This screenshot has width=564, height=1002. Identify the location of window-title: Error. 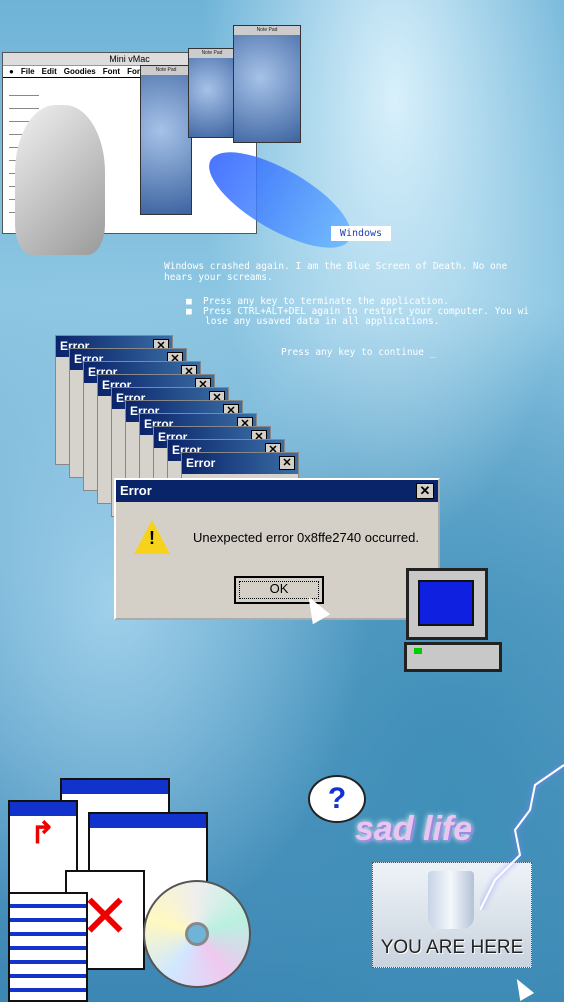
(201, 463).